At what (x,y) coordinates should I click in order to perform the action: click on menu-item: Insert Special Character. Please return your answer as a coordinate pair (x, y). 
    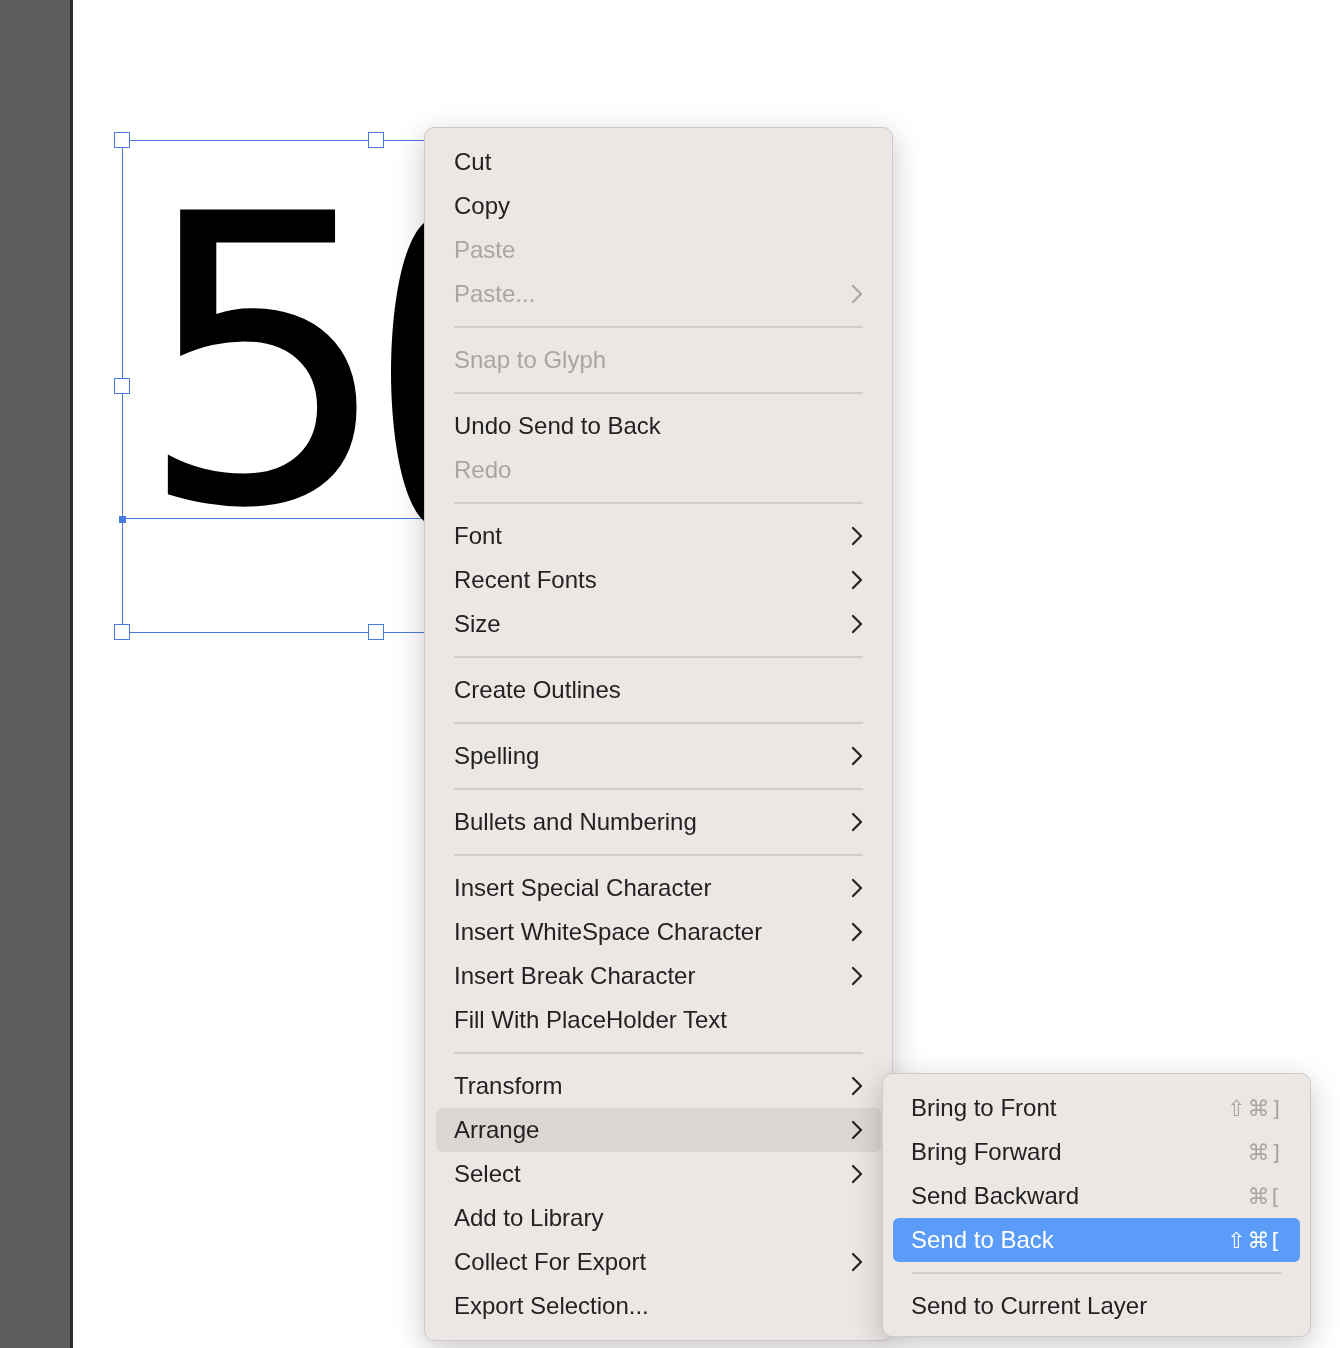
    Looking at the image, I should click on (658, 888).